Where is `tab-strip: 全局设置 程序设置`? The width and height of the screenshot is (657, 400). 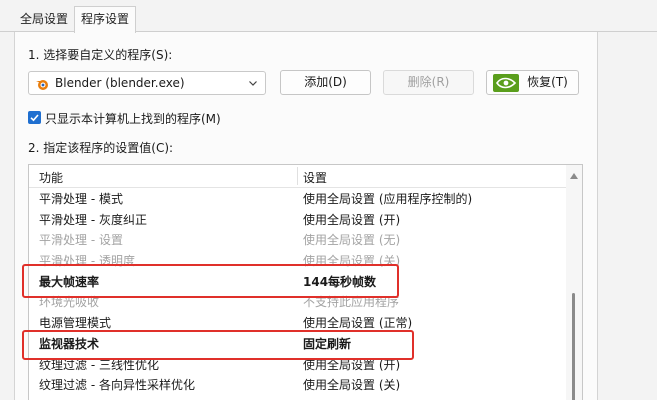
tab-strip: 全局设置 程序设置 is located at coordinates (328, 16).